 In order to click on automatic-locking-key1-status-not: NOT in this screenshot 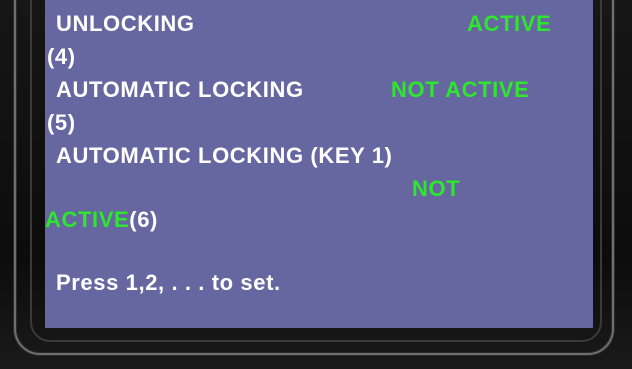, I will do `click(436, 188)`.